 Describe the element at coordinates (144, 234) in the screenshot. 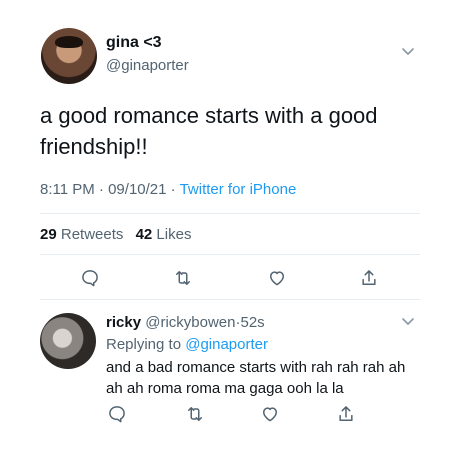

I see `likes-count: 42` at that location.